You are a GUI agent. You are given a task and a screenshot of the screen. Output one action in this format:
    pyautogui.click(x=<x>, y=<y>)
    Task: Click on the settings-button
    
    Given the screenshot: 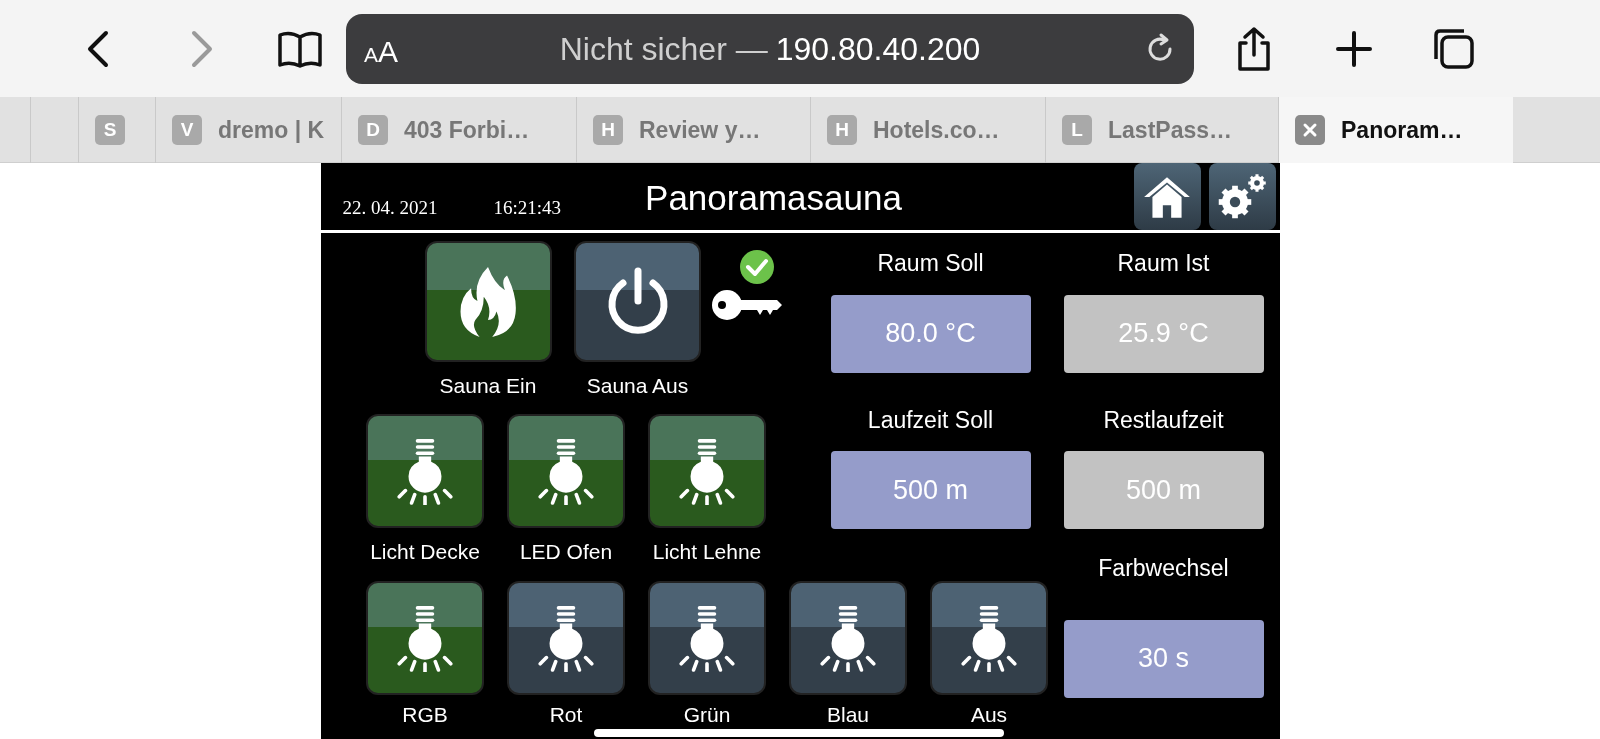 What is the action you would take?
    pyautogui.click(x=1242, y=196)
    